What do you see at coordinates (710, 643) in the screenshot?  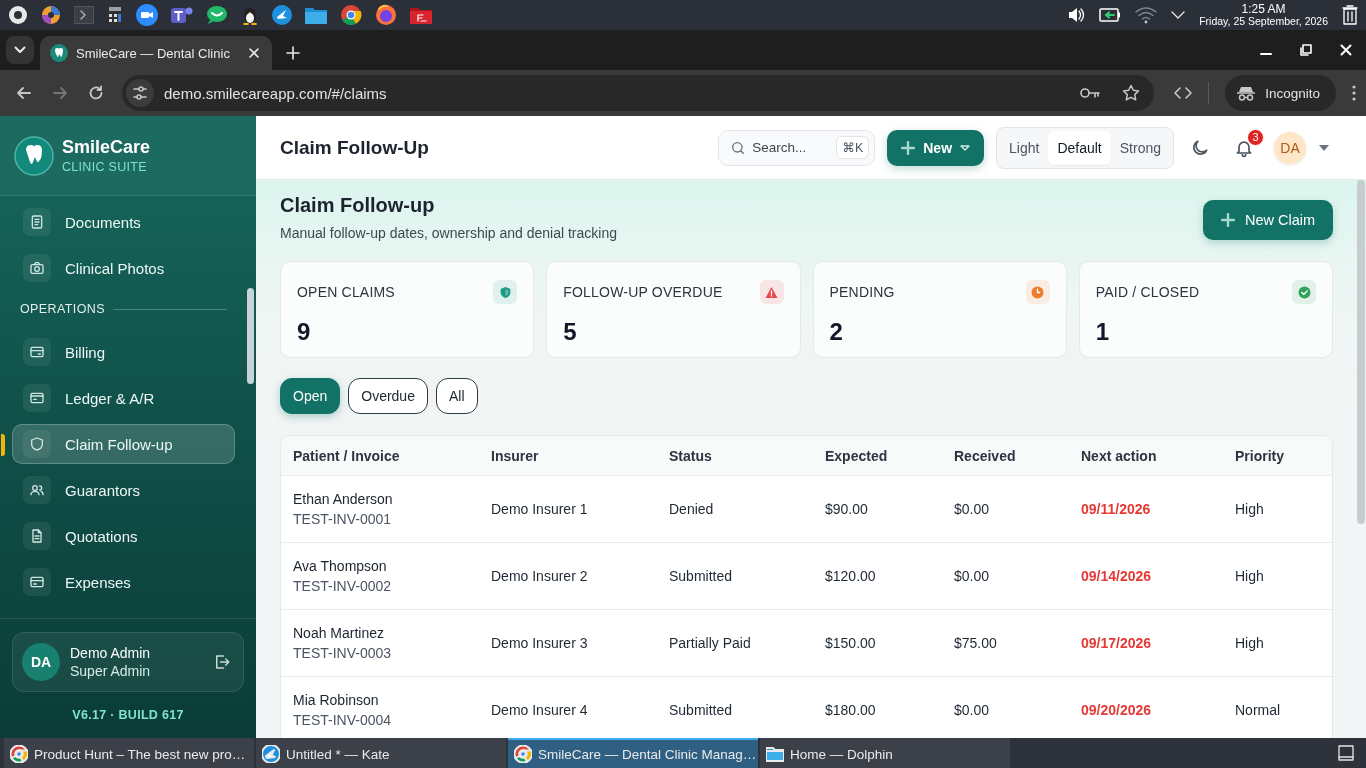 I see `table-cell-text: Partially Paid` at bounding box center [710, 643].